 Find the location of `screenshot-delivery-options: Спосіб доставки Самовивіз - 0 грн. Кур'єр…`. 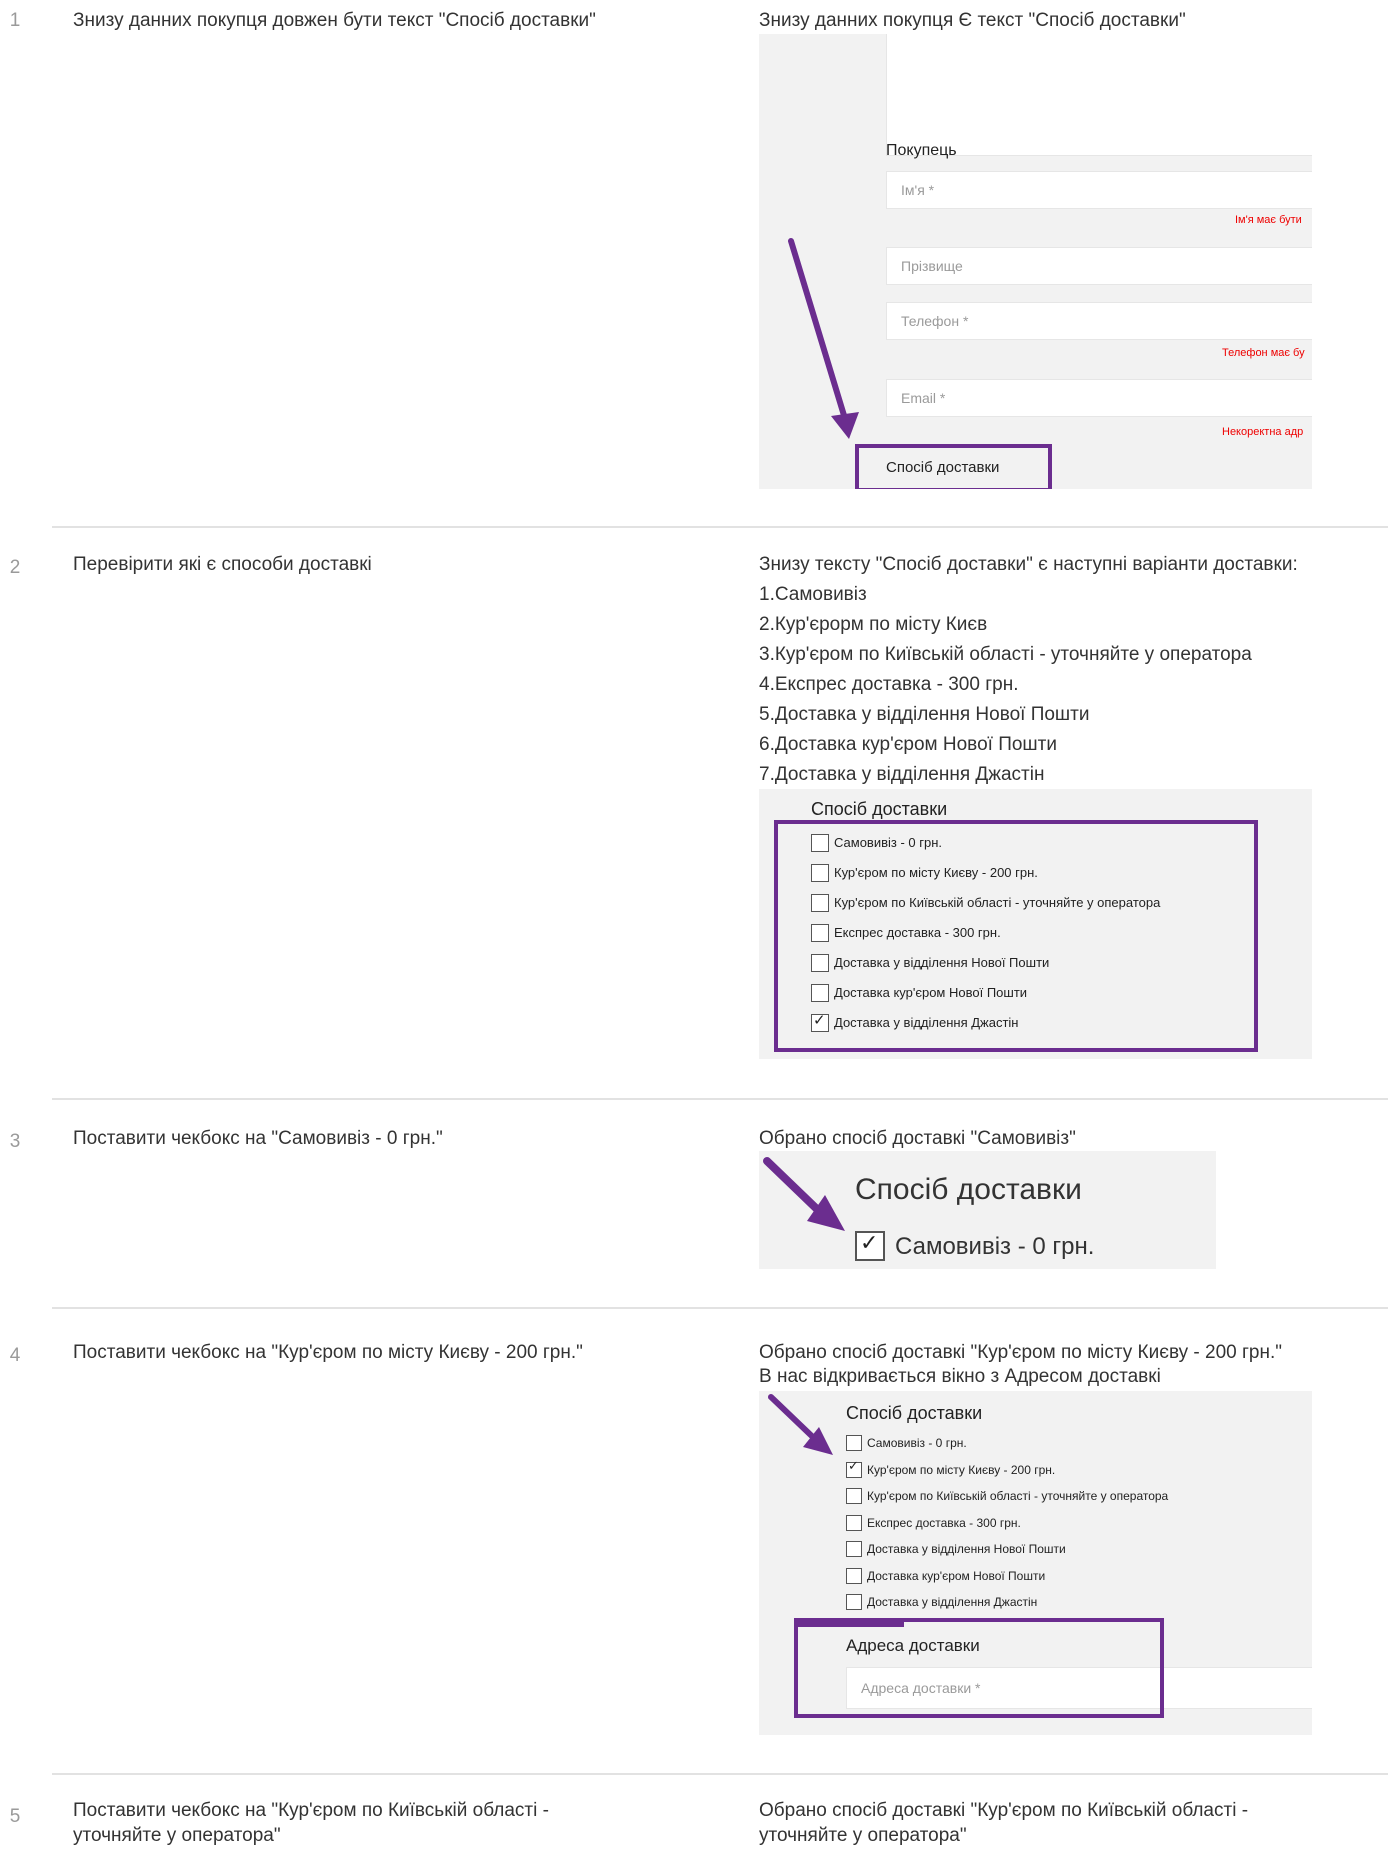

screenshot-delivery-options: Спосіб доставки Самовивіз - 0 грн. Кур'єр… is located at coordinates (1035, 924).